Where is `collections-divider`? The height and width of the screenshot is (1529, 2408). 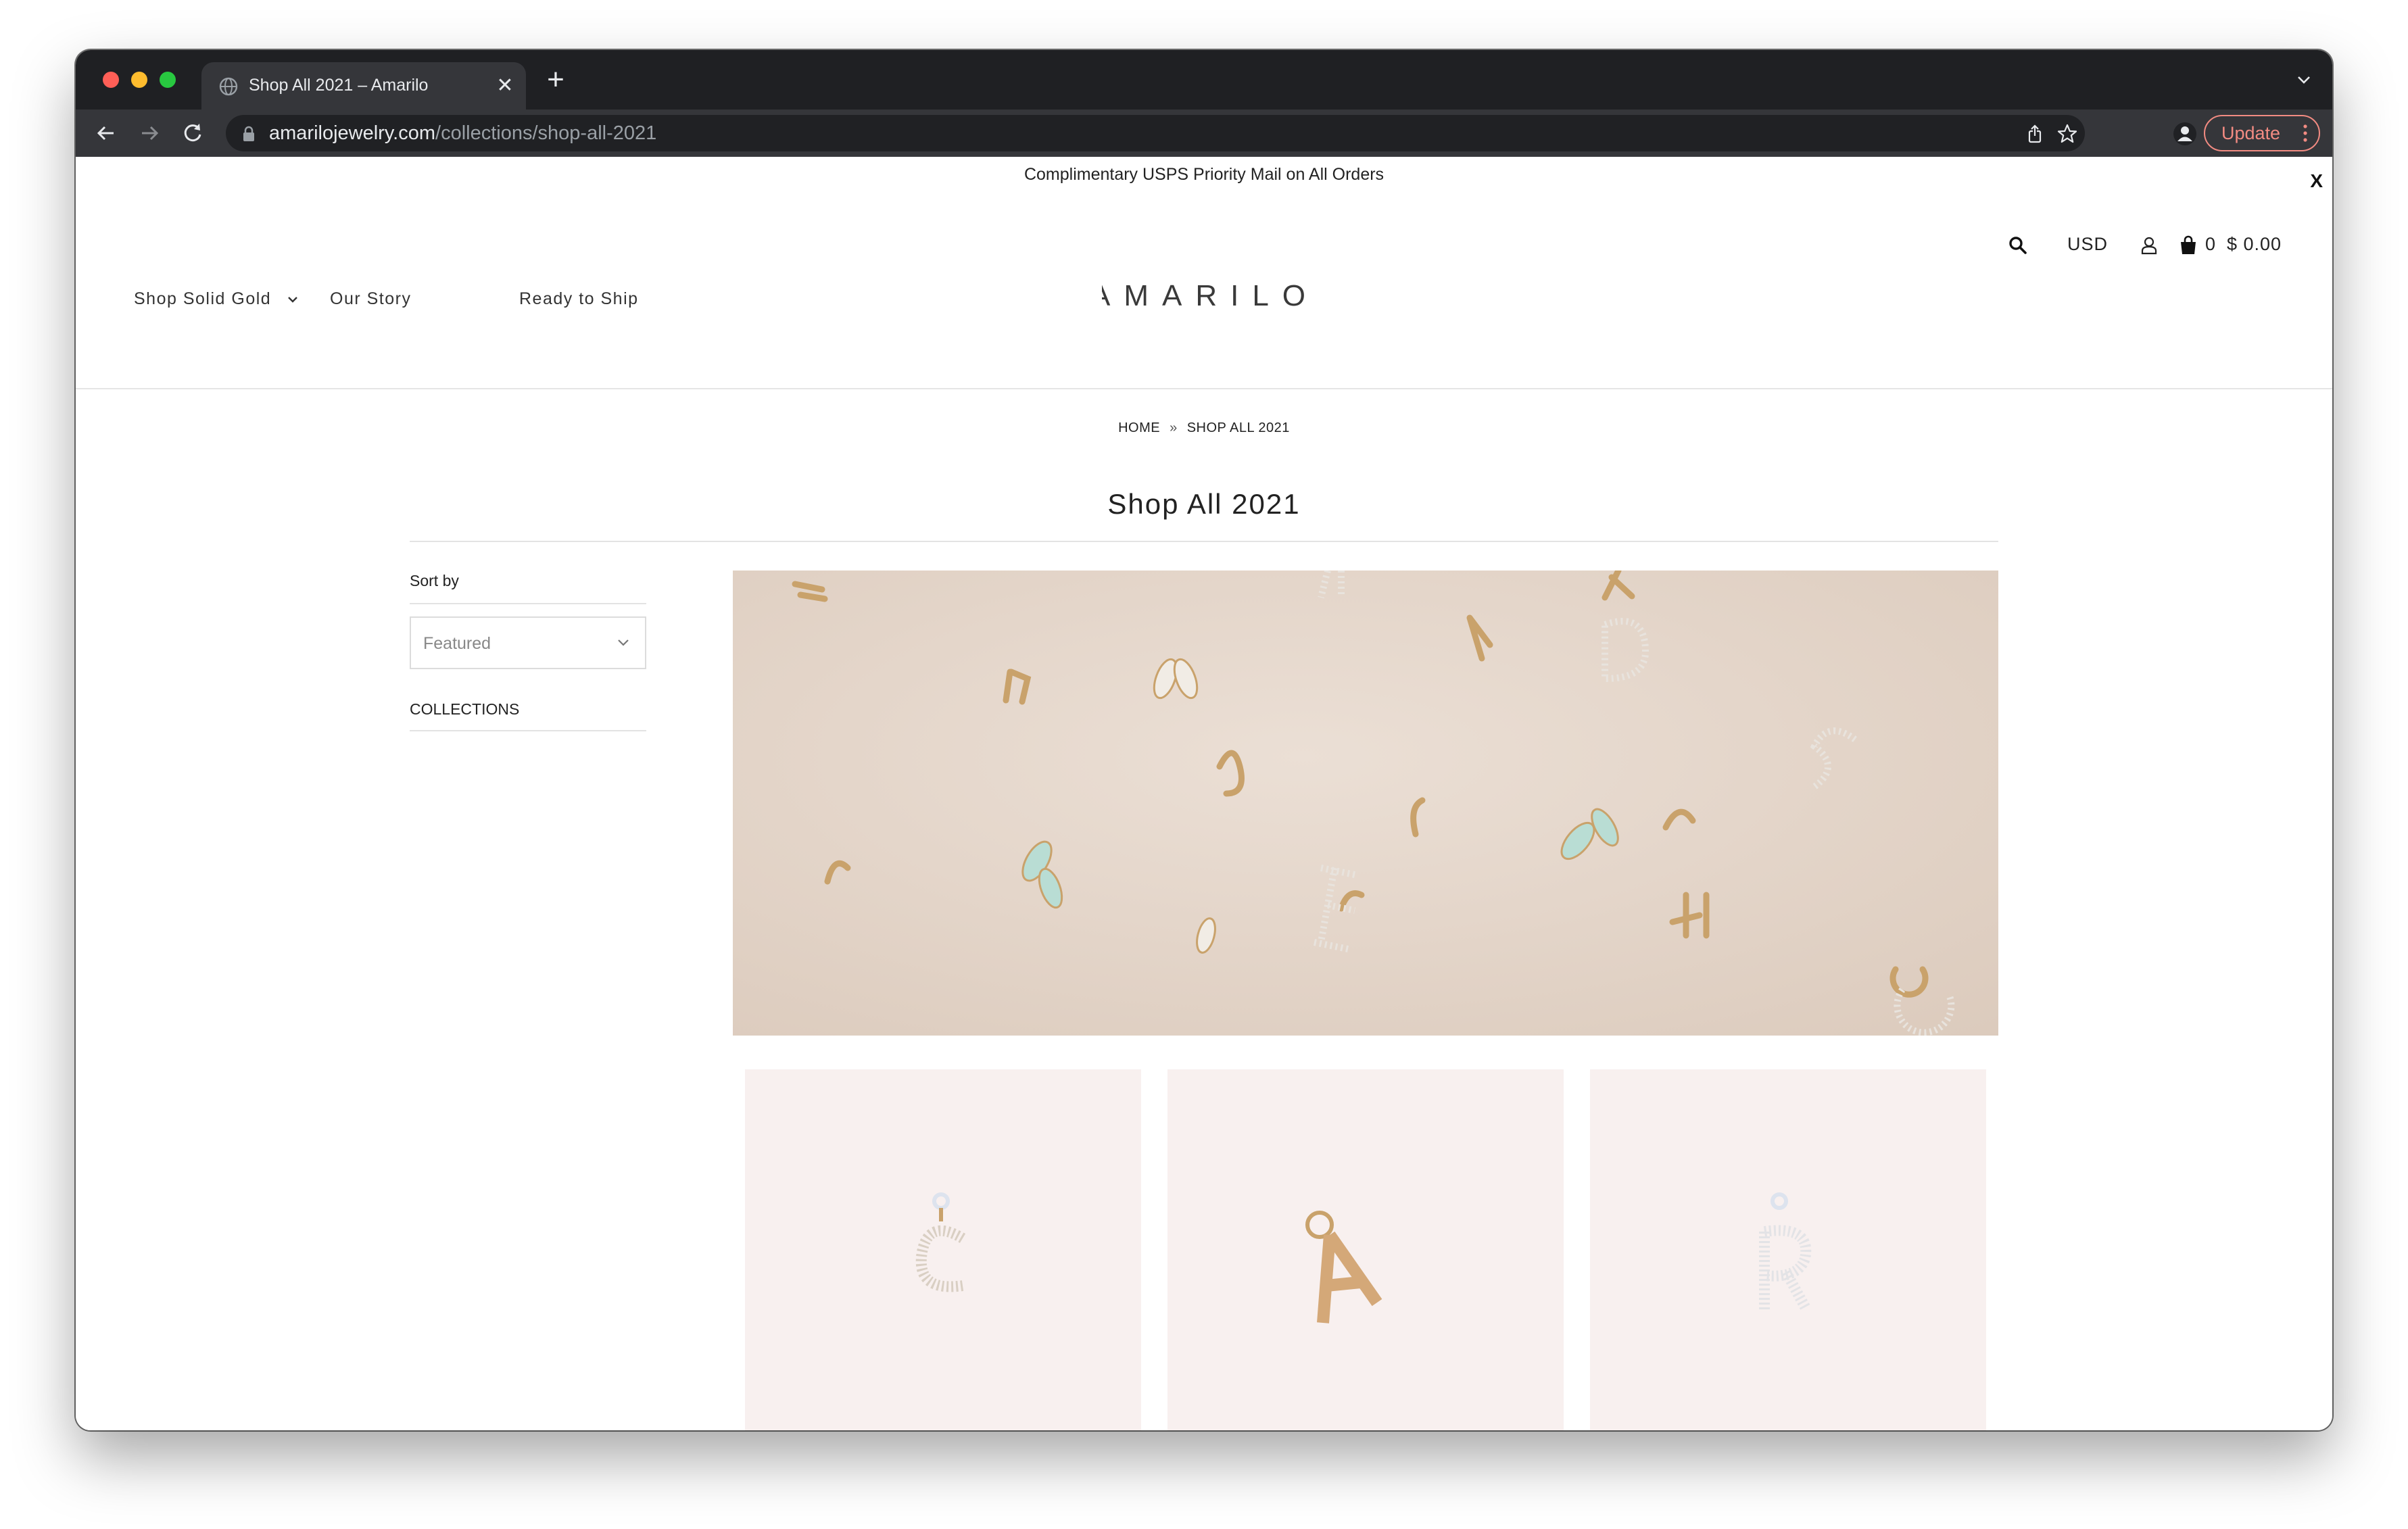
collections-divider is located at coordinates (528, 730).